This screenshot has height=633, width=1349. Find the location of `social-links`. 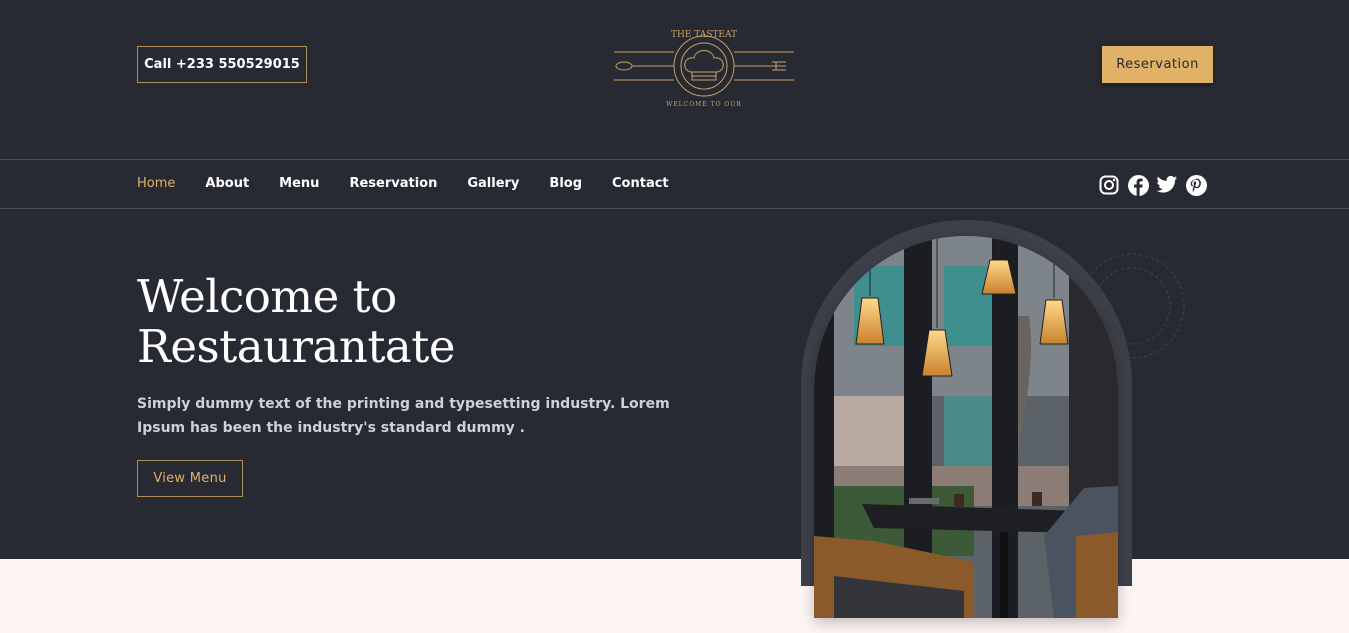

social-links is located at coordinates (1152, 185).